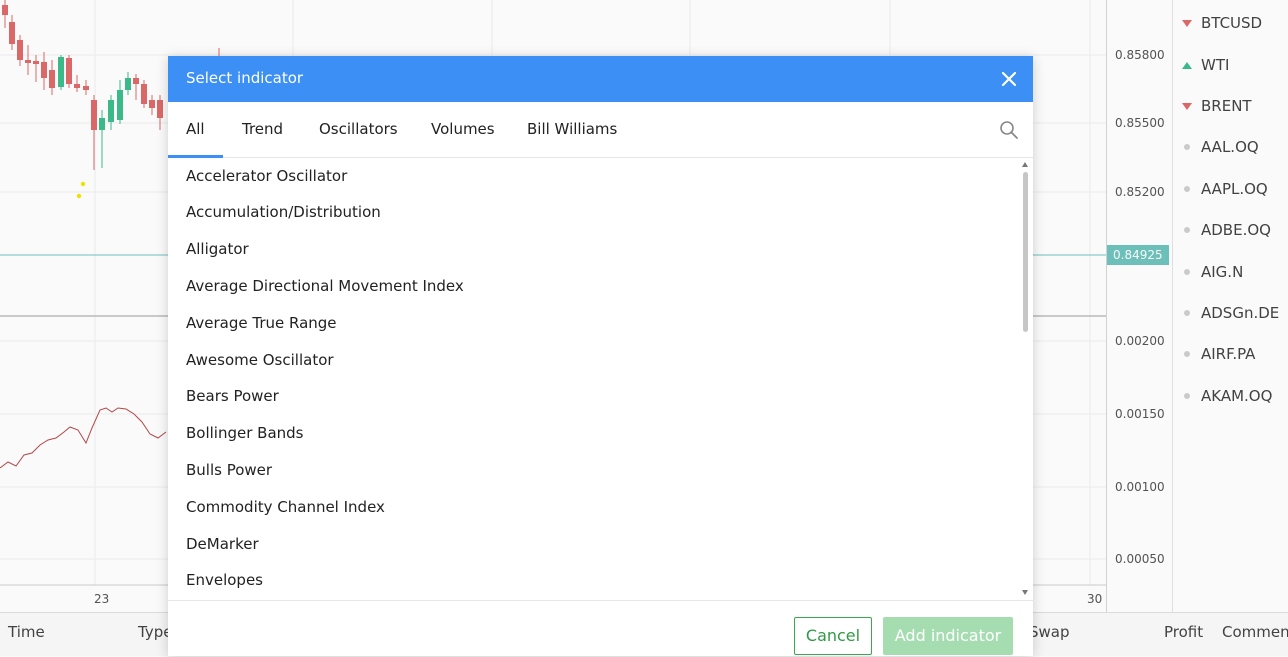 The image size is (1288, 657). What do you see at coordinates (195, 130) in the screenshot?
I see `tab-all: All` at bounding box center [195, 130].